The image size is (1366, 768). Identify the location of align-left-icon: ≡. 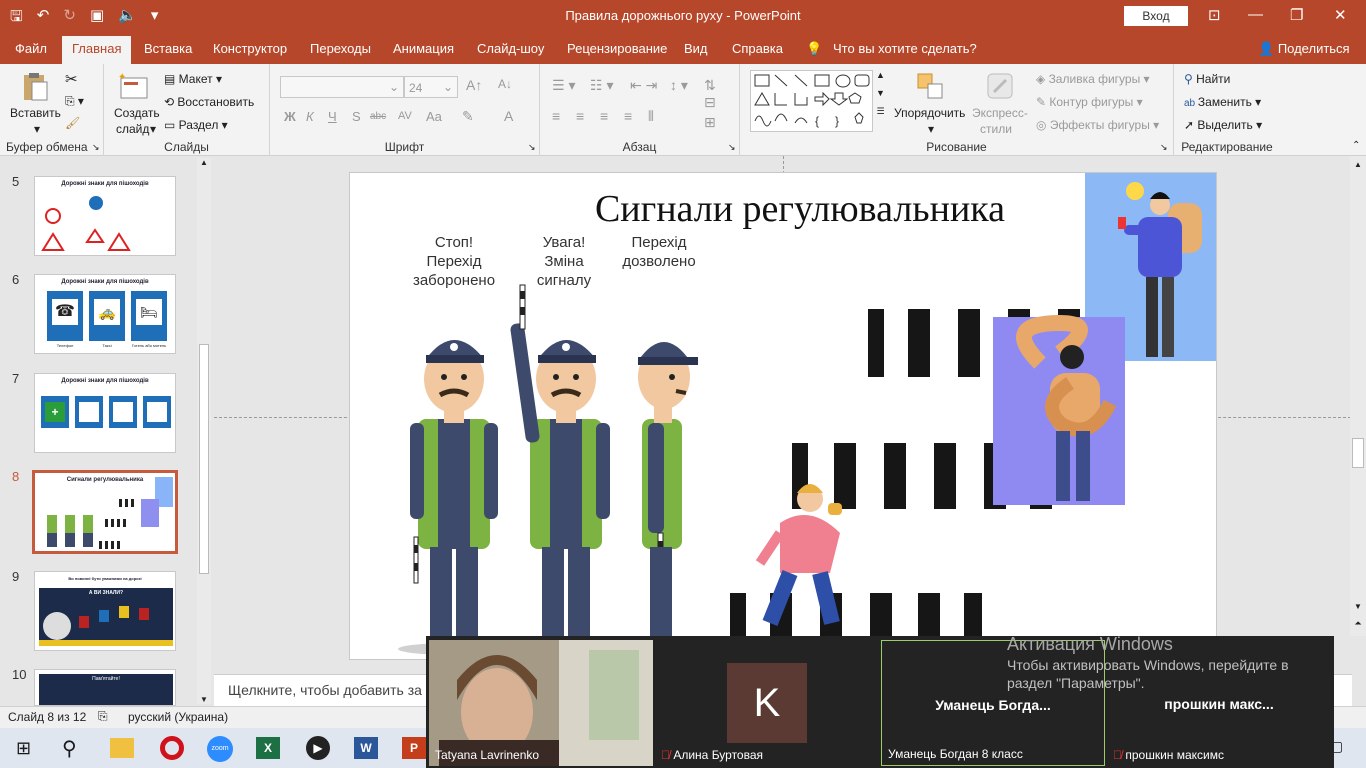
(556, 116).